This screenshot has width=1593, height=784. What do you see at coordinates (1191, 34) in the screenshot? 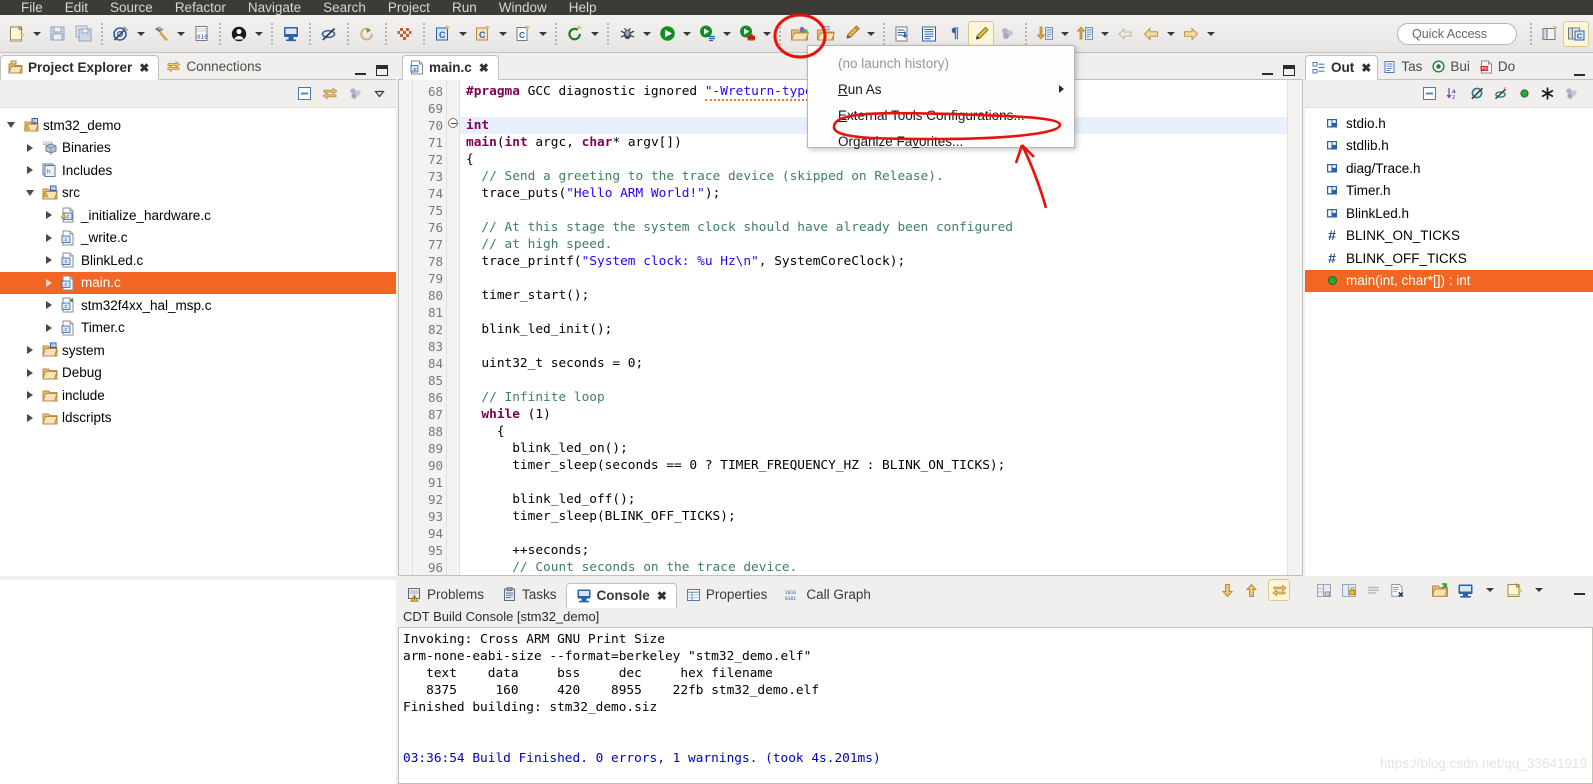
I see `forward-icon` at bounding box center [1191, 34].